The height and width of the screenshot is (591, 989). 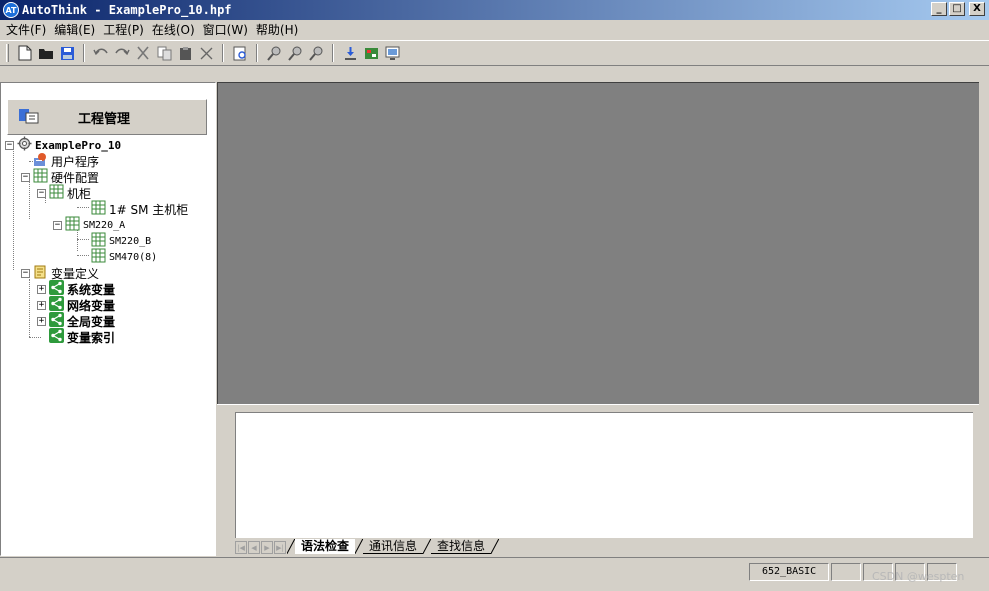 What do you see at coordinates (371, 53) in the screenshot?
I see `compile-icon` at bounding box center [371, 53].